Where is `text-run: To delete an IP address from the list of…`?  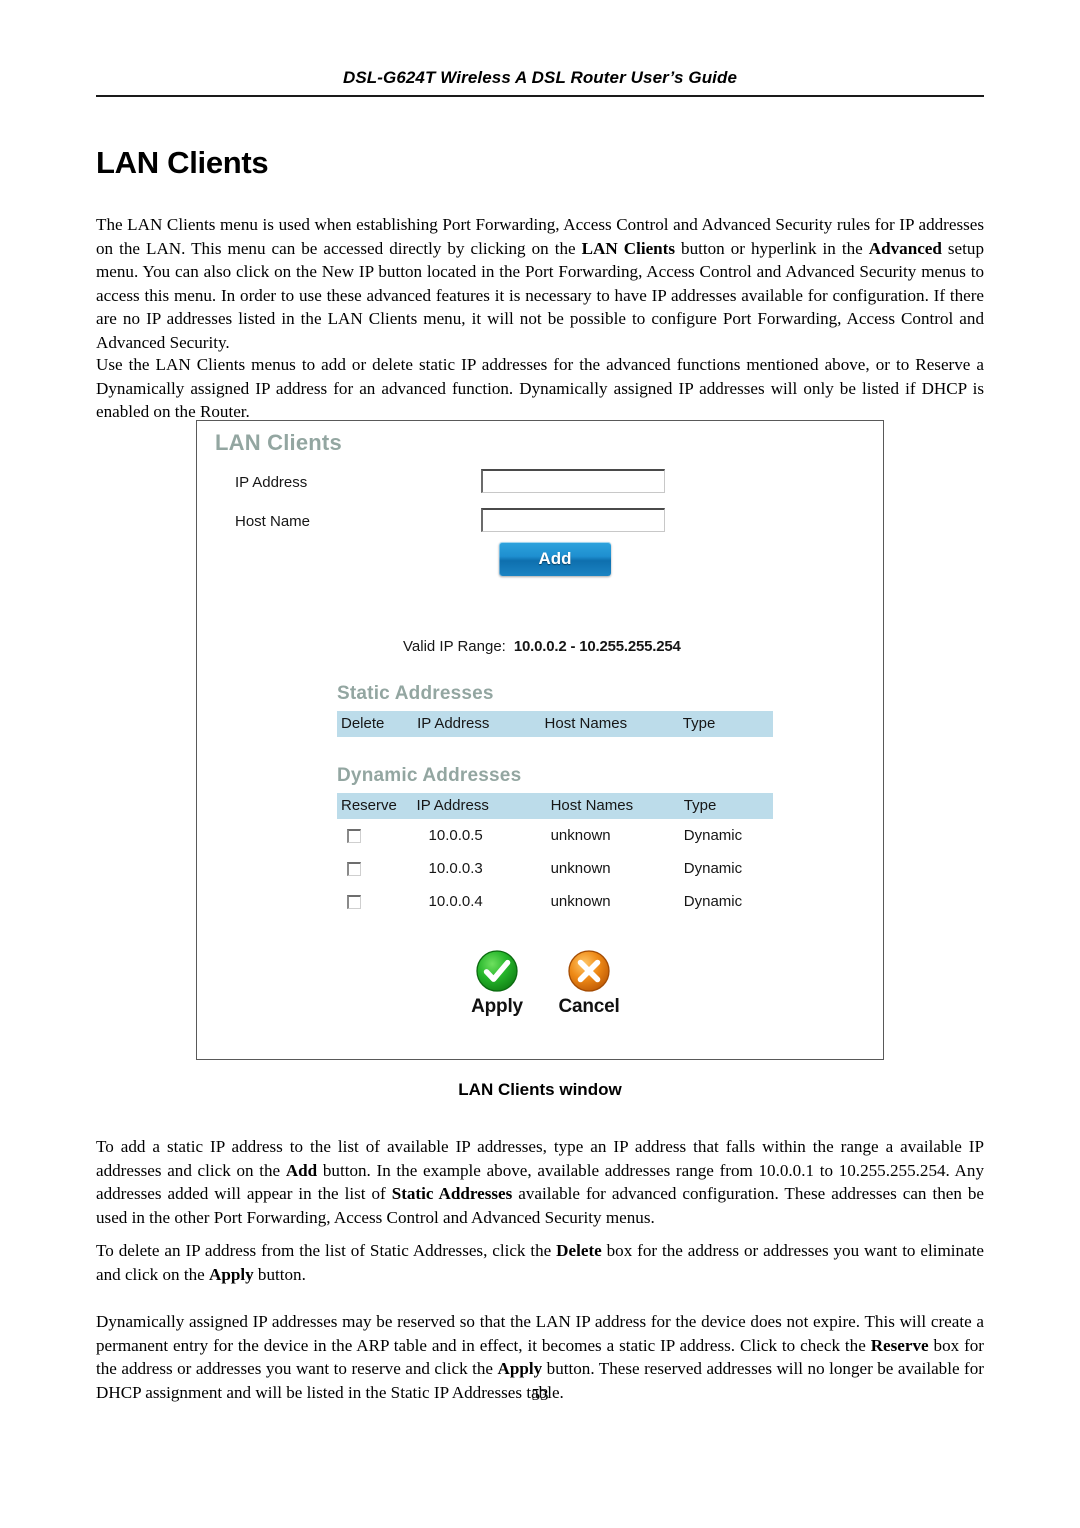
text-run: To delete an IP address from the list of… is located at coordinates (326, 1251).